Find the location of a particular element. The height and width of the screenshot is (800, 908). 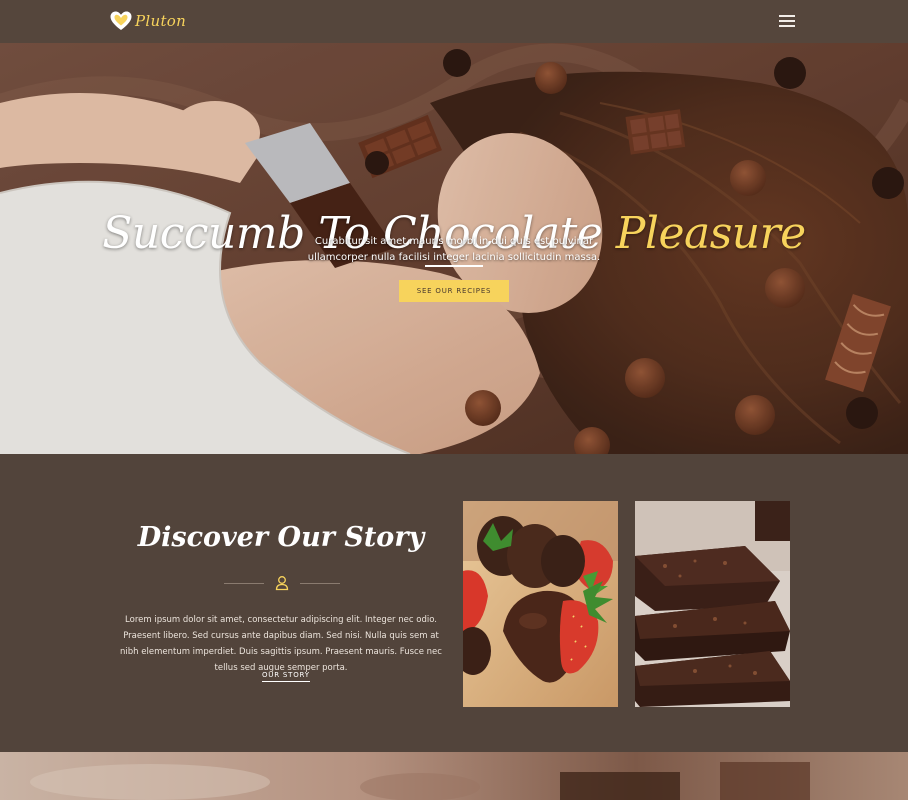

hero-title-accent: Pleasure is located at coordinates (710, 233).